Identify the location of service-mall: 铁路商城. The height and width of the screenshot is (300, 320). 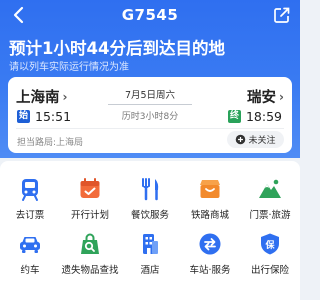
(210, 198).